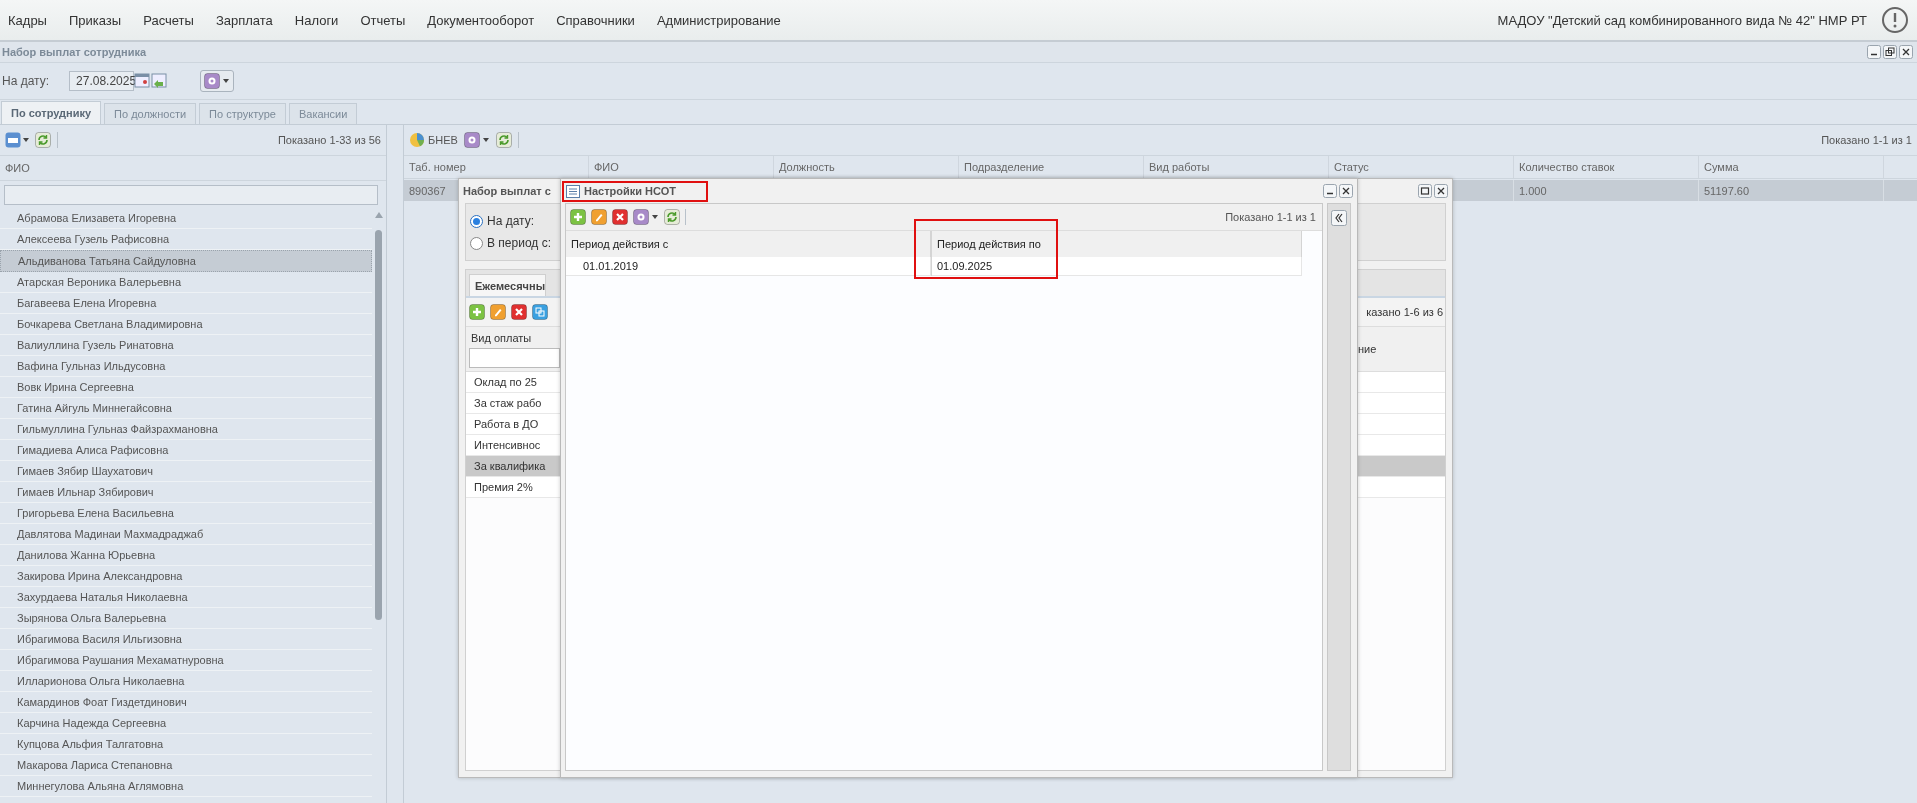 The width and height of the screenshot is (1917, 803). I want to click on employee-row: Камардинов Фоат Гиздетдинович, so click(186, 702).